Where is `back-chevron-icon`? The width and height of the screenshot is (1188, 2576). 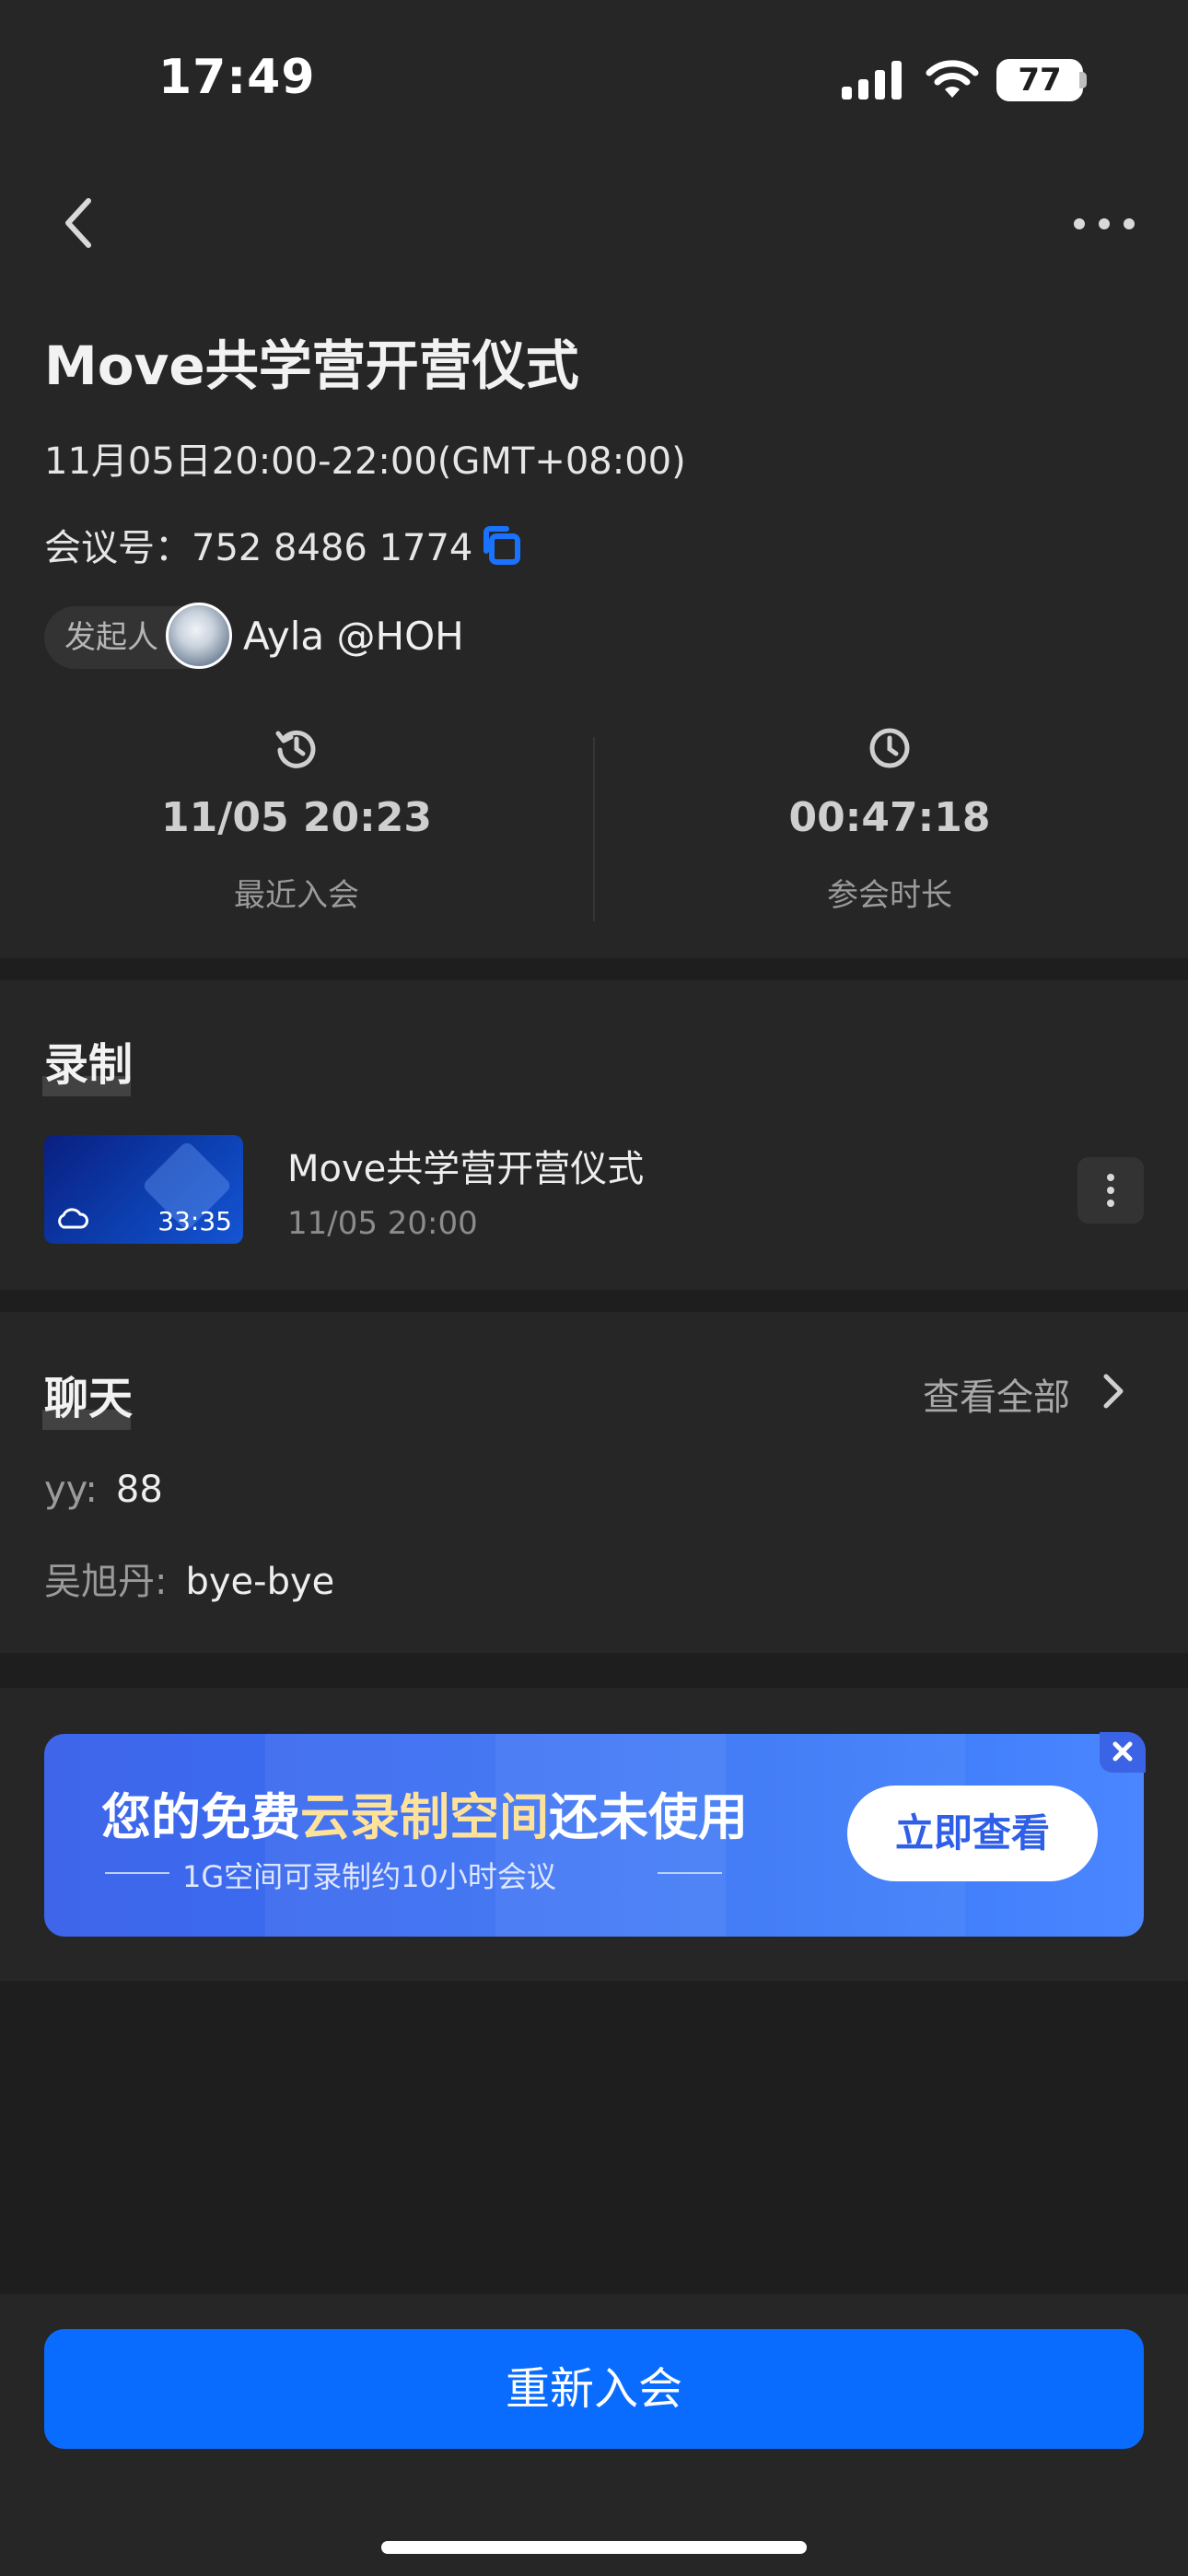 back-chevron-icon is located at coordinates (79, 223).